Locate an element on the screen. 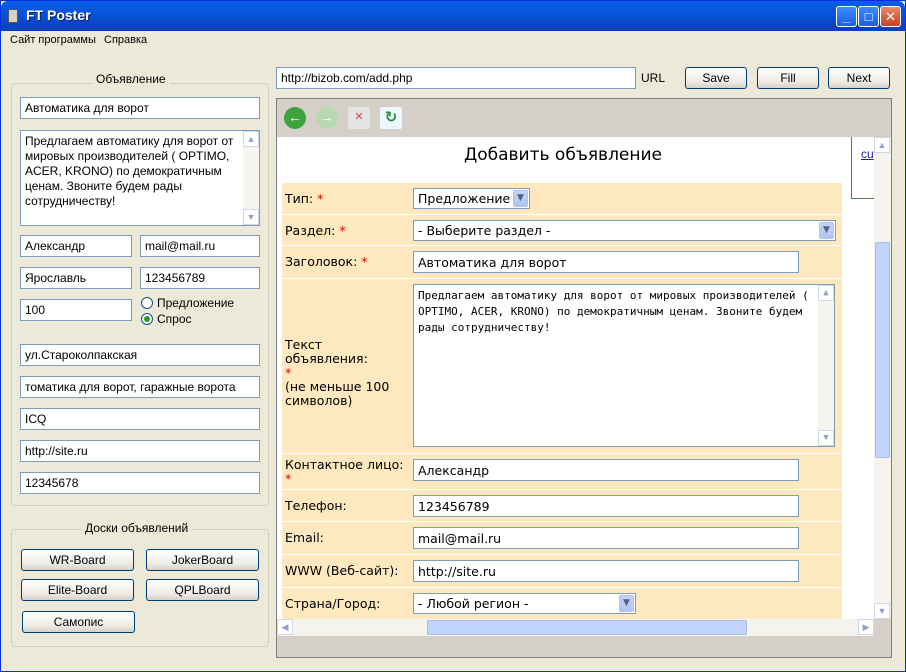 This screenshot has height=672, width=906. close-button: ✕ is located at coordinates (890, 16).